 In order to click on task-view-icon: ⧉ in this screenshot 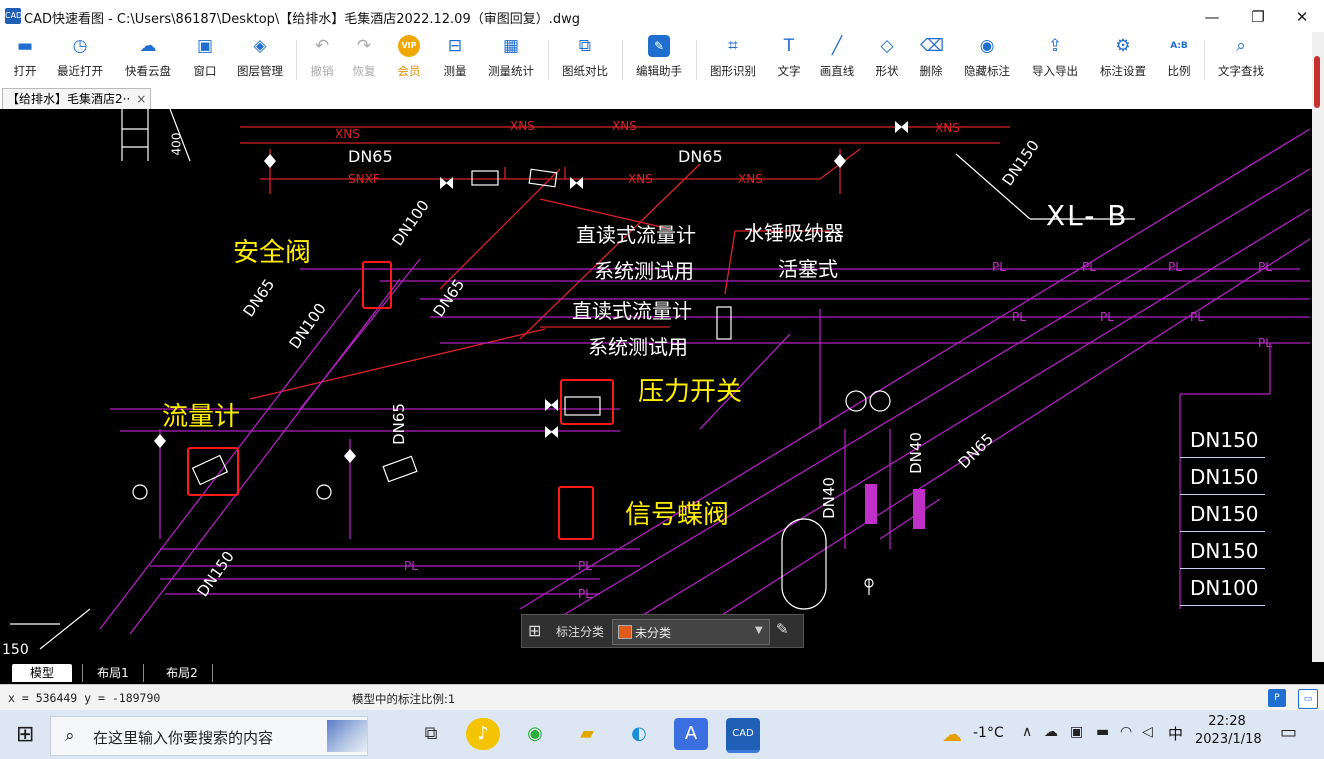, I will do `click(431, 734)`.